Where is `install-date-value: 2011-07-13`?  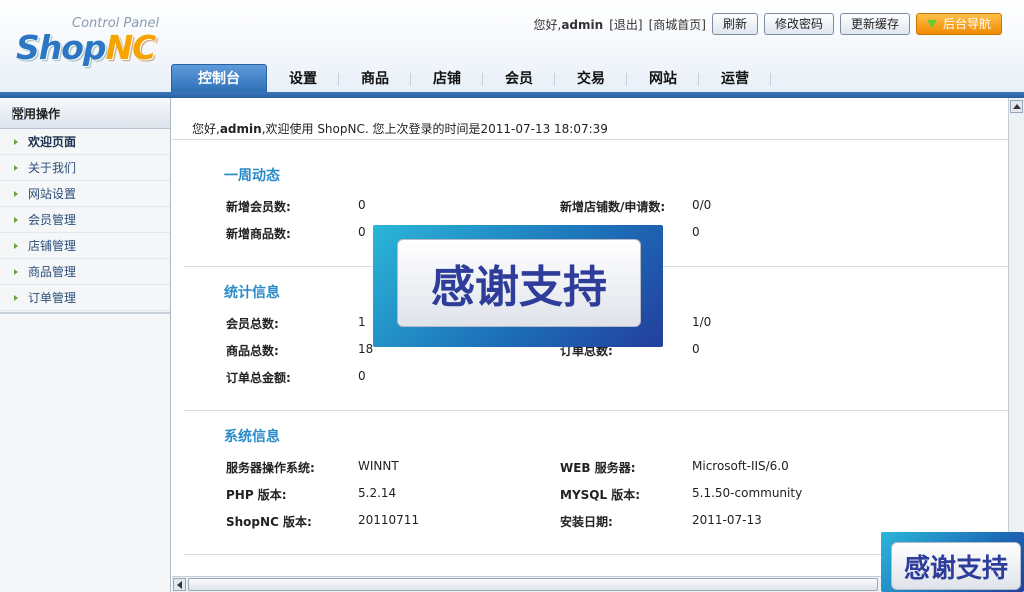 install-date-value: 2011-07-13 is located at coordinates (727, 520).